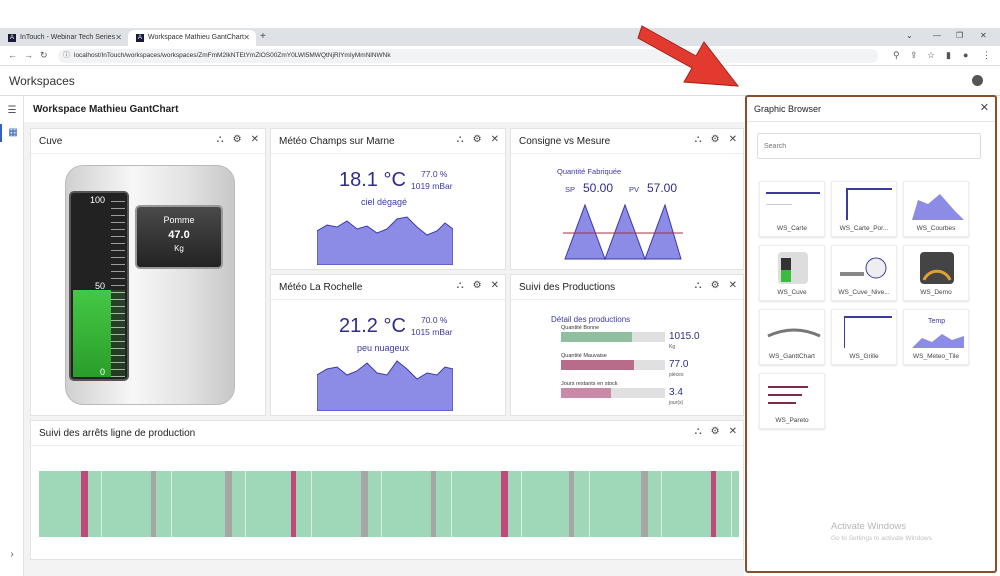 This screenshot has width=1000, height=576. Describe the element at coordinates (337, 141) in the screenshot. I see `card-title: Météo Champs sur Marne` at that location.